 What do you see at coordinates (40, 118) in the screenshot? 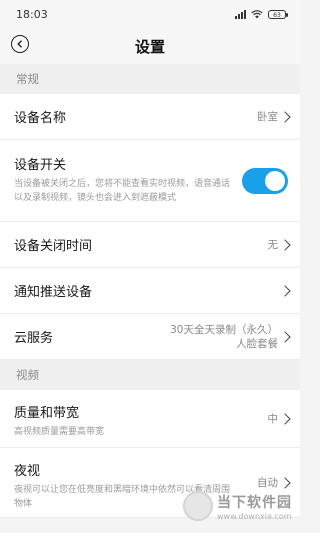
I see `device-name-label: 设备名称` at bounding box center [40, 118].